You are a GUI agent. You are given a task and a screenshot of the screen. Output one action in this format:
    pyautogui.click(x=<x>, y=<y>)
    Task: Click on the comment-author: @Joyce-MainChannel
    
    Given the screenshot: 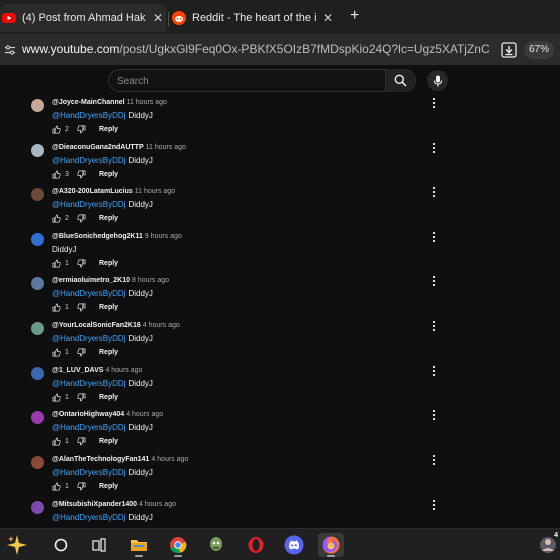 What is the action you would take?
    pyautogui.click(x=88, y=102)
    